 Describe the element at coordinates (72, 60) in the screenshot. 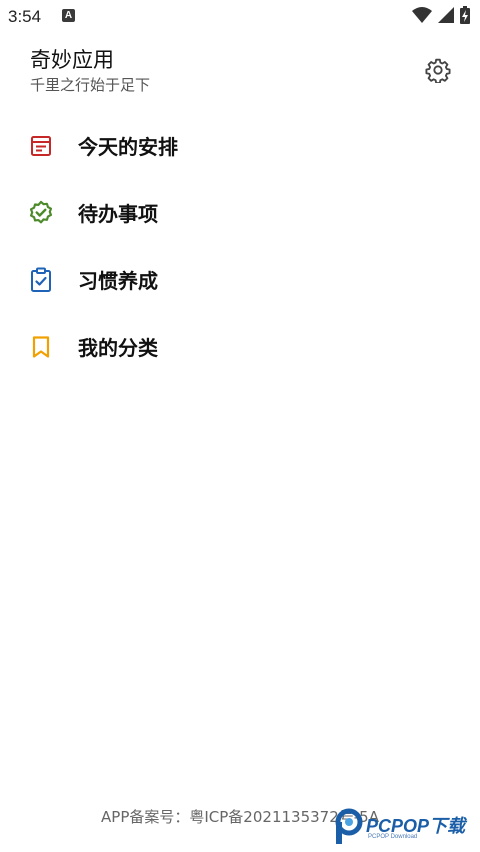

I see `app-title: 奇妙应用` at that location.